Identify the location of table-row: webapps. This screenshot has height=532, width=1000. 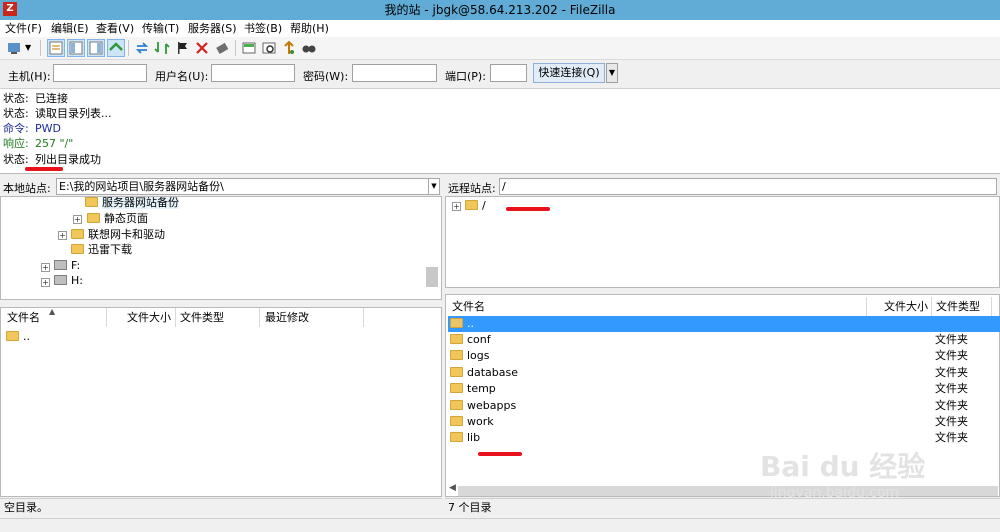
(483, 406).